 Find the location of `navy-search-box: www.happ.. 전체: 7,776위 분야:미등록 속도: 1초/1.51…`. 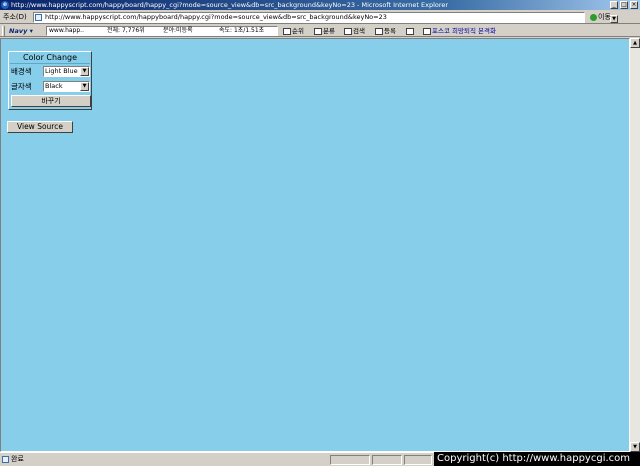

navy-search-box: www.happ.. 전체: 7,776위 분야:미등록 속도: 1초/1.51… is located at coordinates (162, 31).